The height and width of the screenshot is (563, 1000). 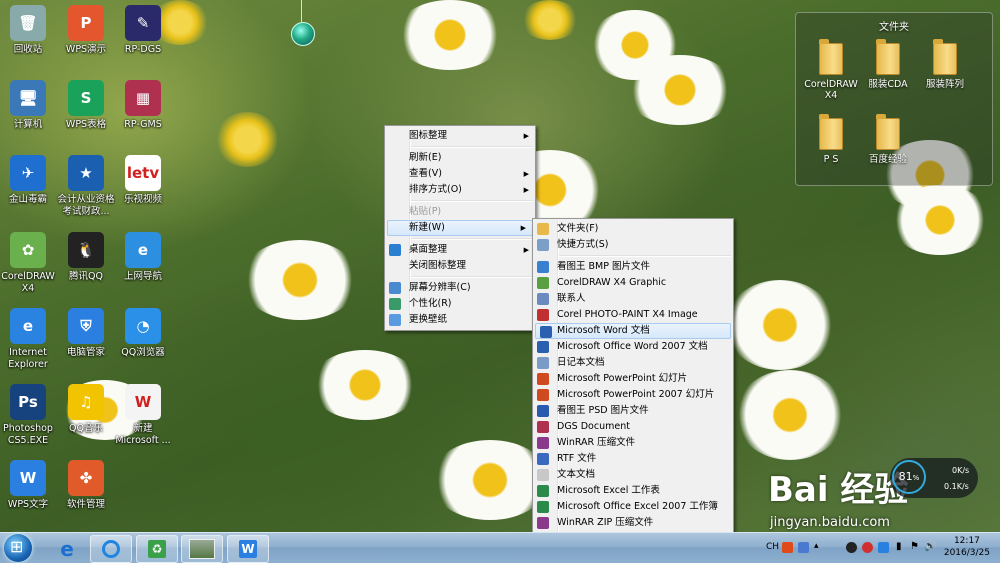 I want to click on new-submenu-item: 联系人, so click(x=633, y=299).